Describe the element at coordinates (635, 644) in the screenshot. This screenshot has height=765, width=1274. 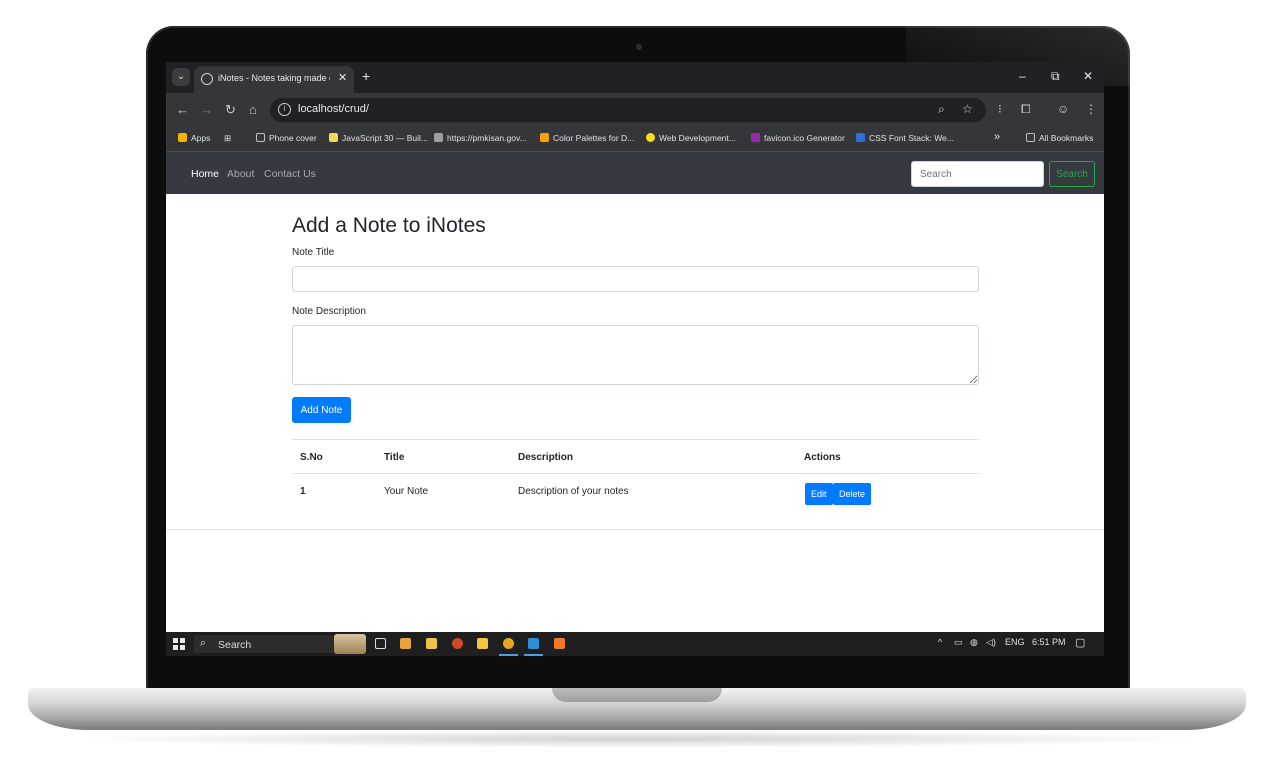
I see `windows-taskbar: ⌕ Search ^ ▭ ◍ ◁) ENG 6:51 PM ▢` at that location.